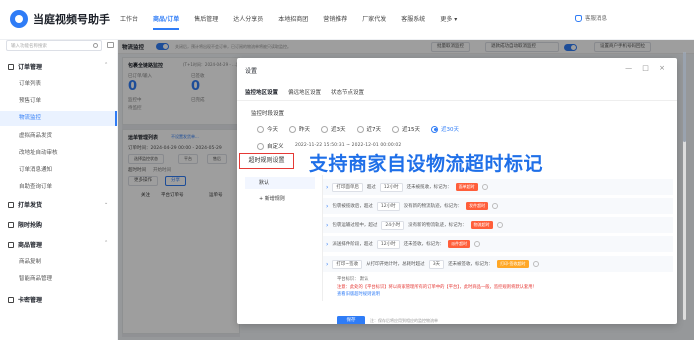 The width and height of the screenshot is (694, 340). I want to click on radio-option: 近7天, so click(369, 129).